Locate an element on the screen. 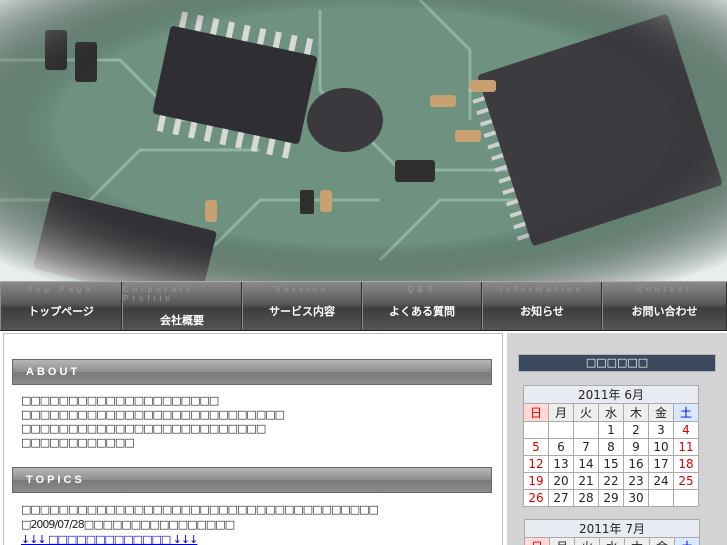 The image size is (727, 545). week-row: 26 27 28 29 30 is located at coordinates (611, 498).